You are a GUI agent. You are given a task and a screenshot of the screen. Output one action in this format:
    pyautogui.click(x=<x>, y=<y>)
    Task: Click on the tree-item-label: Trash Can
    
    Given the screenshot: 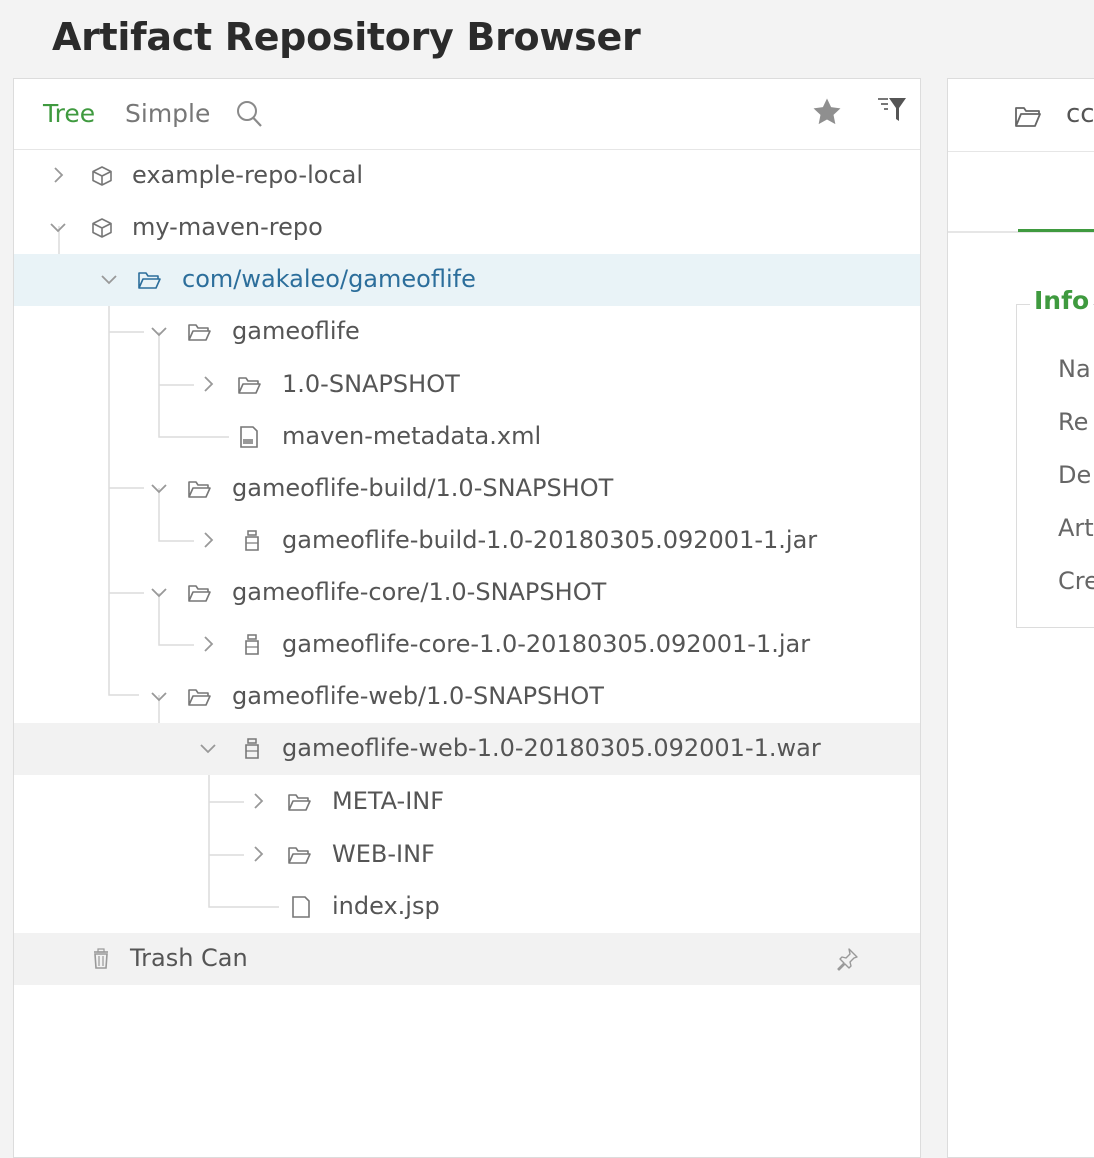 What is the action you would take?
    pyautogui.click(x=189, y=958)
    